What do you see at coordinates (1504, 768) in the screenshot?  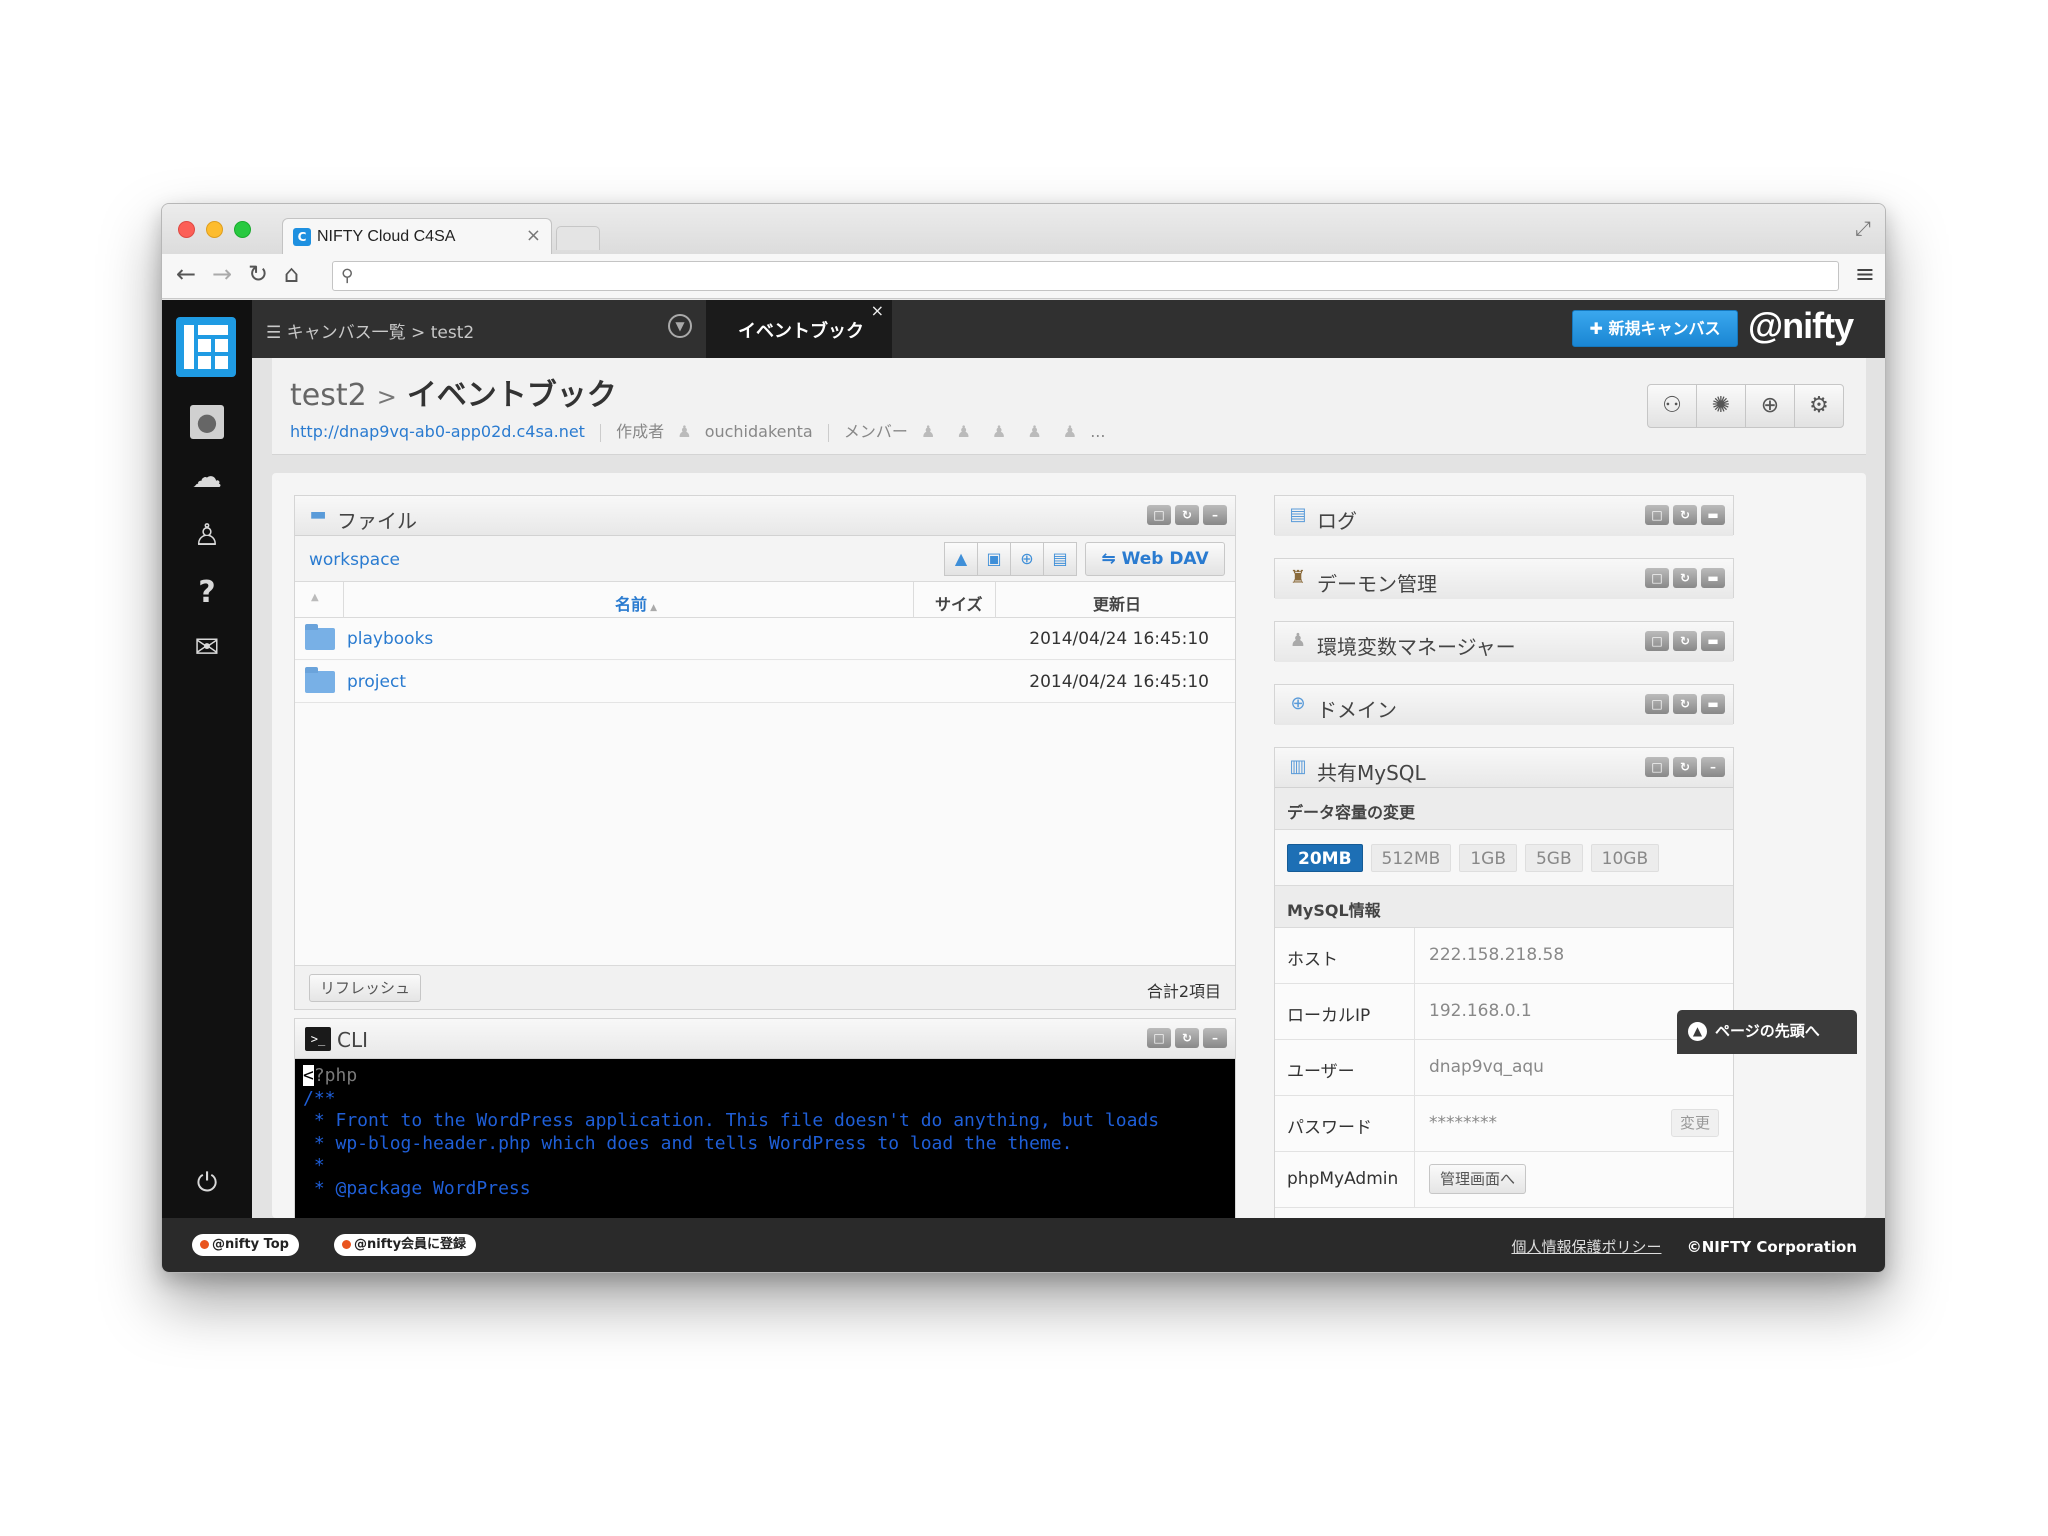 I see `mysql-panel-header: ▥ 共有MySQL □ ↻ –` at bounding box center [1504, 768].